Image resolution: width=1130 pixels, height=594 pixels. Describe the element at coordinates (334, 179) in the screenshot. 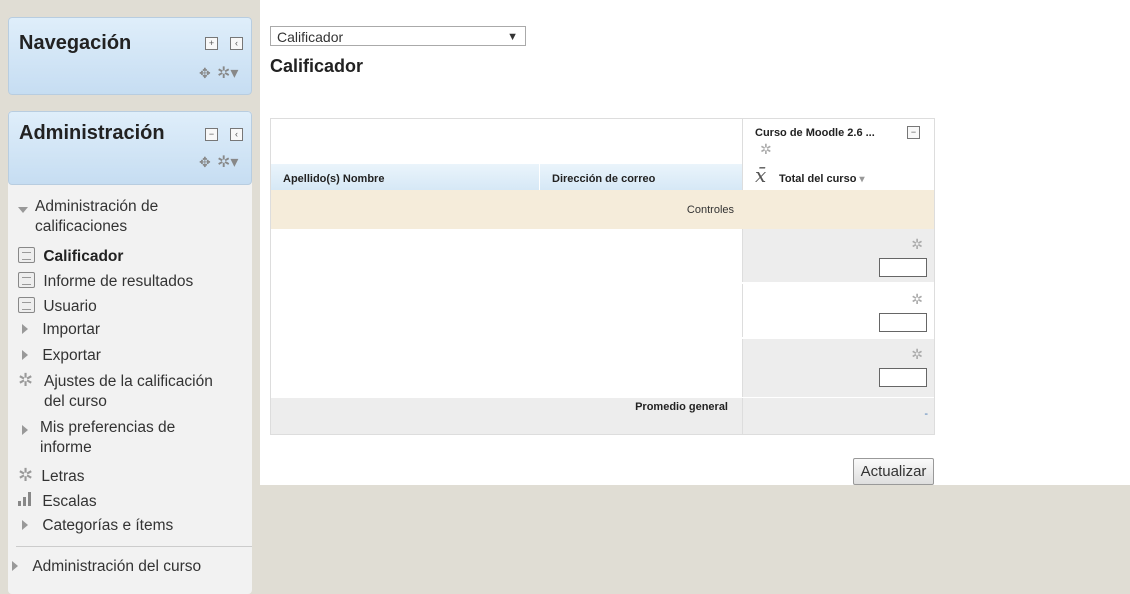

I see `column-header-name-label: Apellido(s) Nombre` at that location.